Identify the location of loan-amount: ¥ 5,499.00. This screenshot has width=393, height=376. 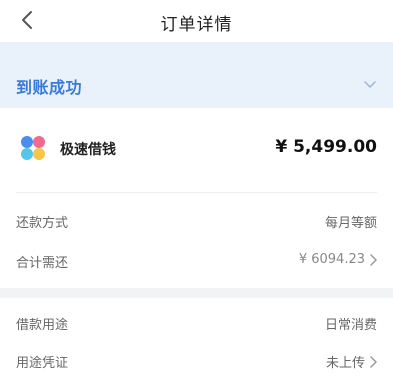
(326, 147).